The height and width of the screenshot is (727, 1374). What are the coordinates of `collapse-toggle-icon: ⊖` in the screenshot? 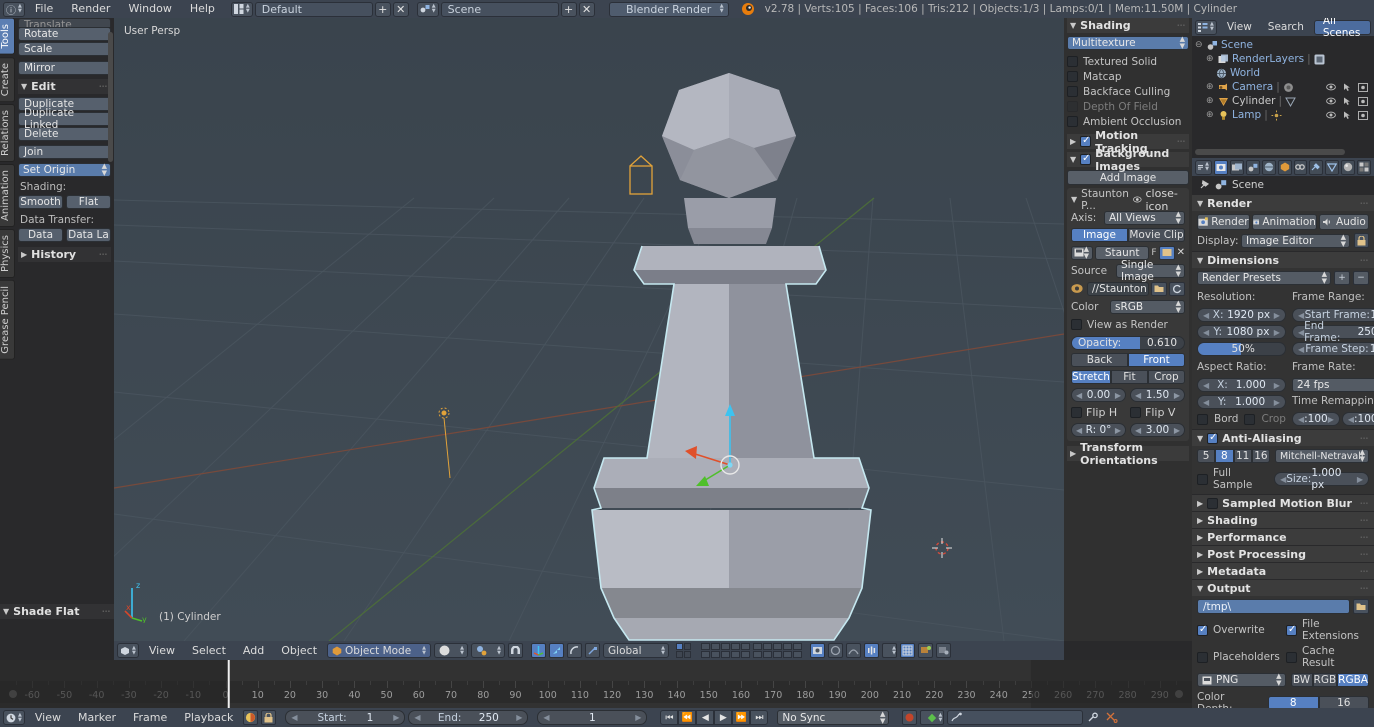 It's located at (1199, 45).